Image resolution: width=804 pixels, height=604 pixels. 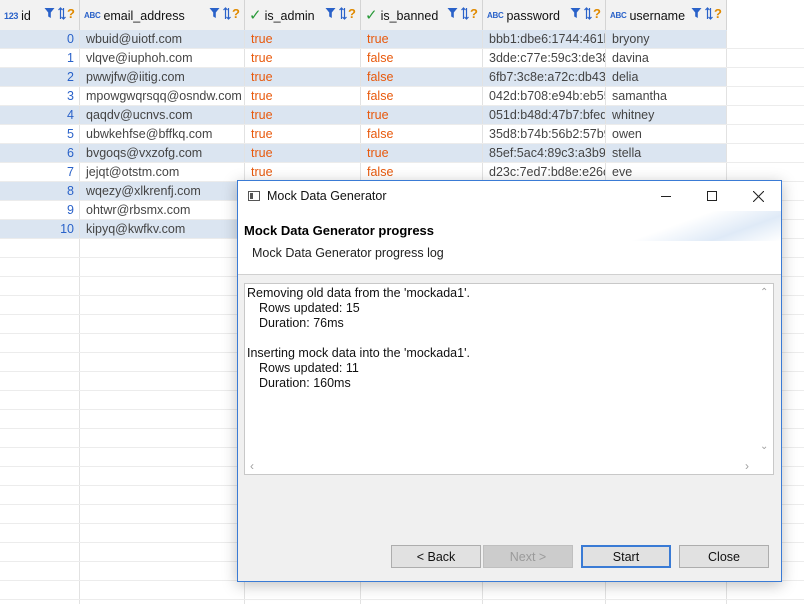 I want to click on column-header-is-admin: ✓ is_admin?, so click(x=303, y=15).